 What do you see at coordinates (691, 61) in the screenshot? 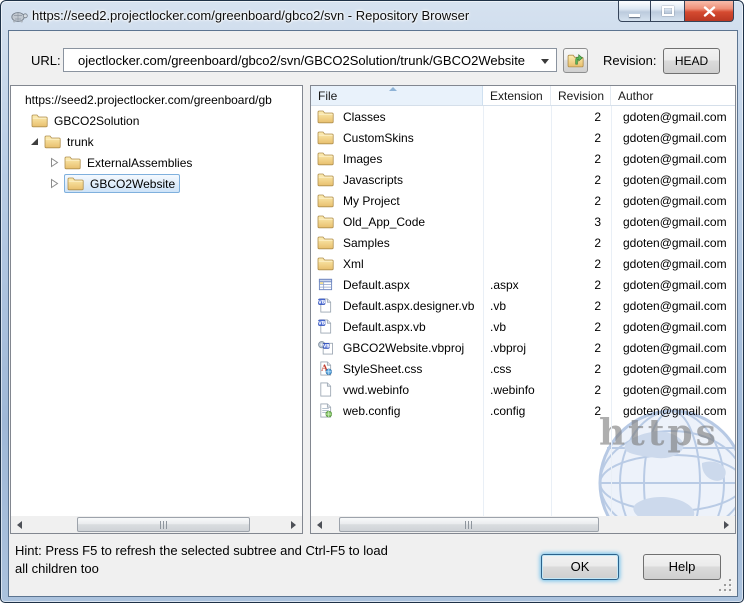
I see `revision-head-button: HEAD` at bounding box center [691, 61].